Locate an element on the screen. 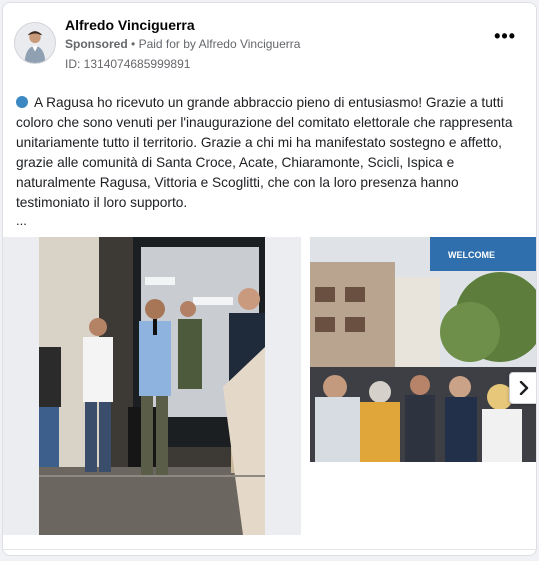 This screenshot has width=539, height=561. more-options-icon: ••• is located at coordinates (505, 36).